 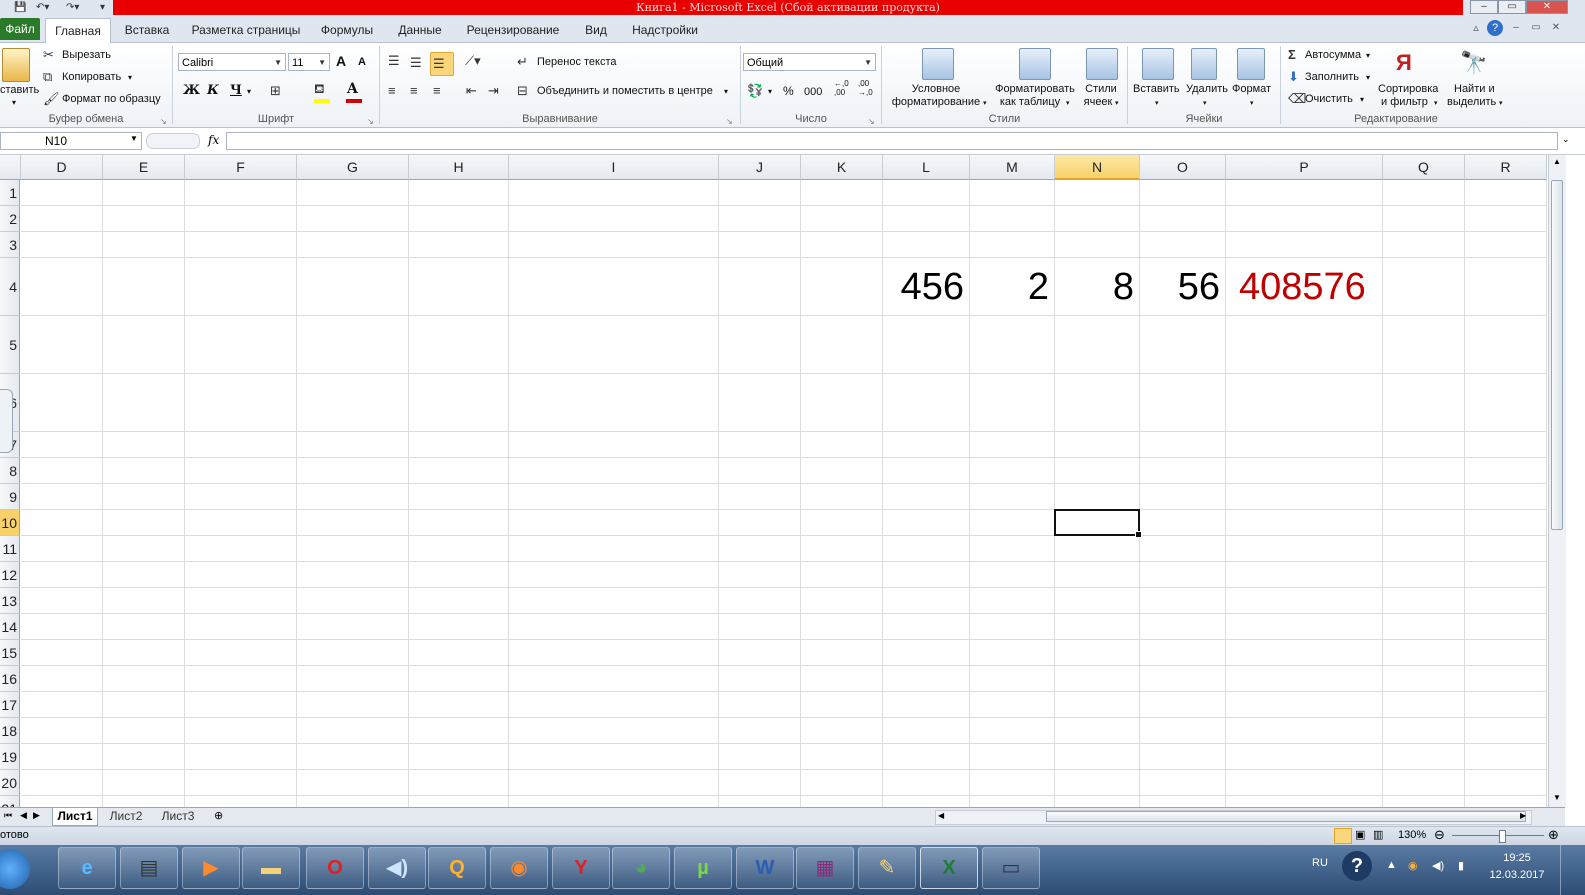 I want to click on row-header-5: 5, so click(x=10, y=345).